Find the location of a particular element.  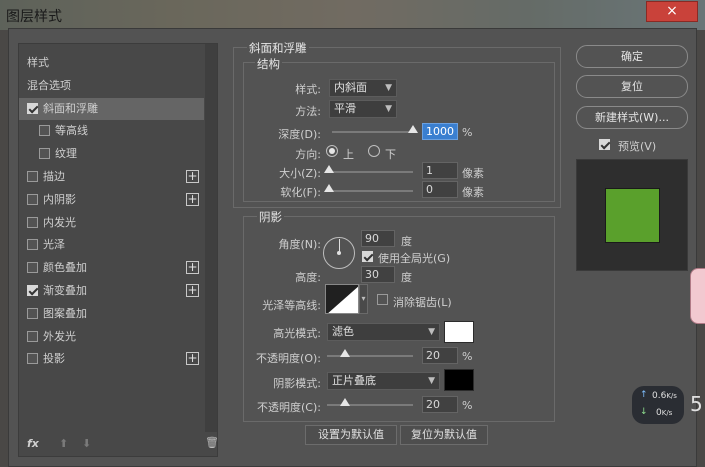

direction-down-label: 下 is located at coordinates (390, 154).